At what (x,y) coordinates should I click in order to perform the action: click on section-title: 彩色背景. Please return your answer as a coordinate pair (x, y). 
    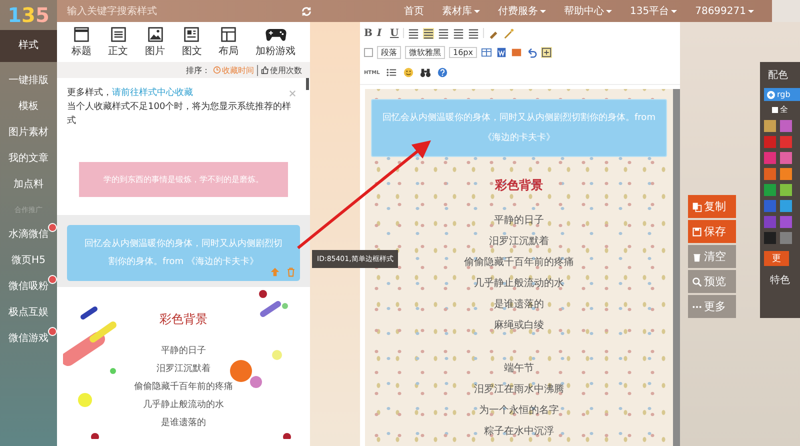
    Looking at the image, I should click on (519, 185).